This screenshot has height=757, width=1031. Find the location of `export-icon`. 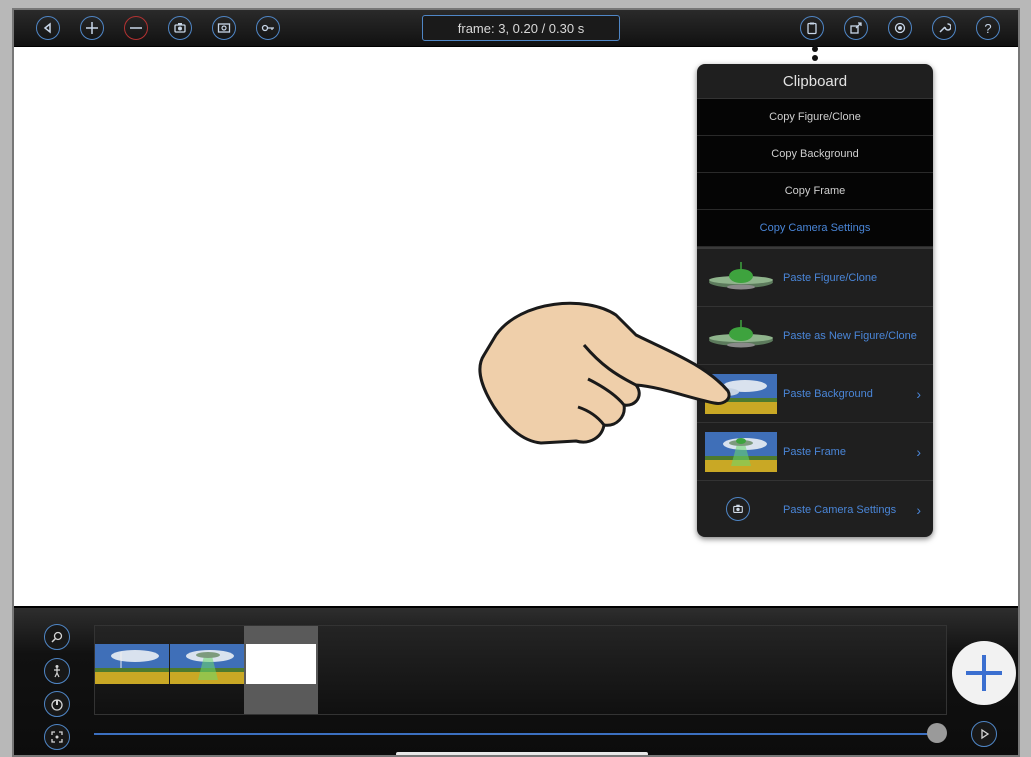

export-icon is located at coordinates (856, 28).